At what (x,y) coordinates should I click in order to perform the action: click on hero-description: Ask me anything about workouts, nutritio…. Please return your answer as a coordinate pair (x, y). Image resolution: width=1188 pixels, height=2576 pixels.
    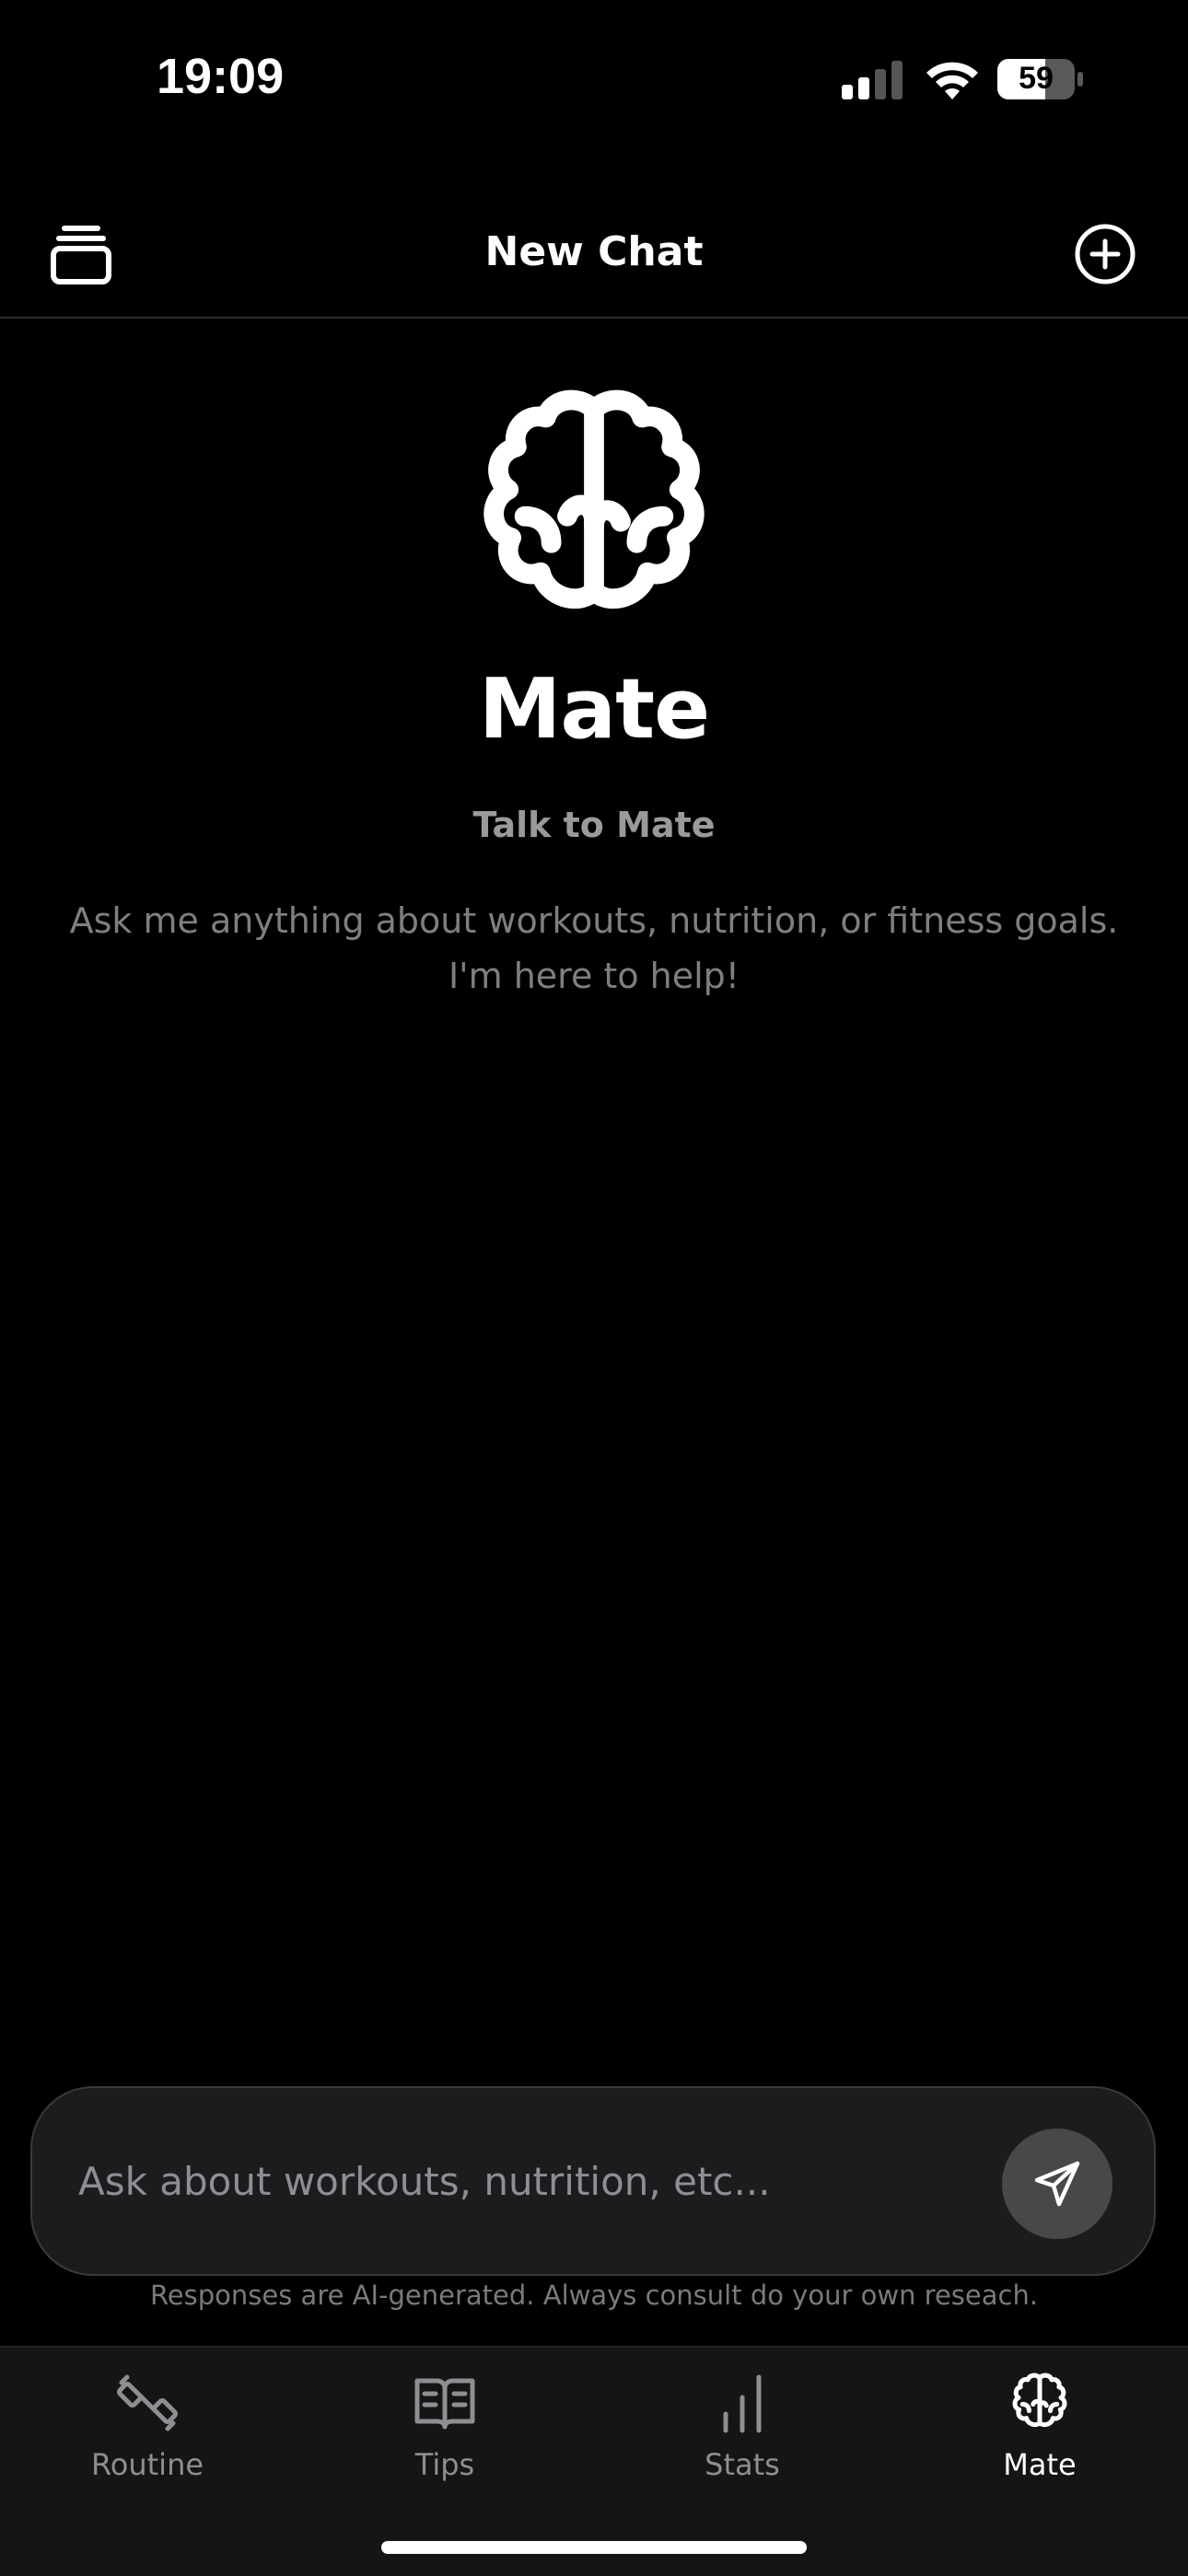
    Looking at the image, I should click on (594, 948).